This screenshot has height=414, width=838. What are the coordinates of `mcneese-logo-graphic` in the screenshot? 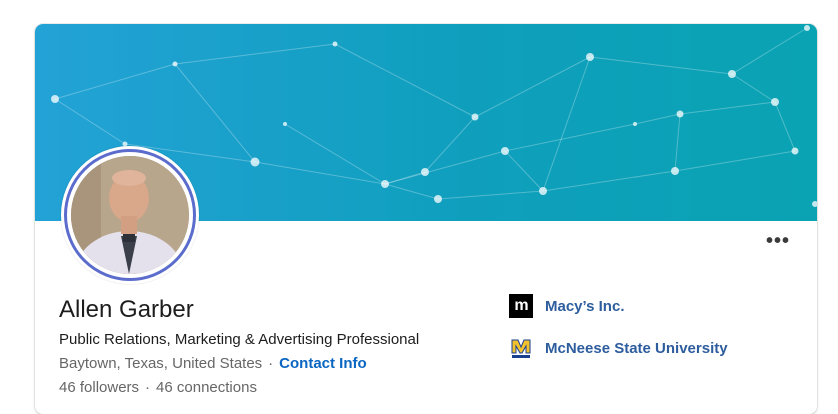 It's located at (521, 348).